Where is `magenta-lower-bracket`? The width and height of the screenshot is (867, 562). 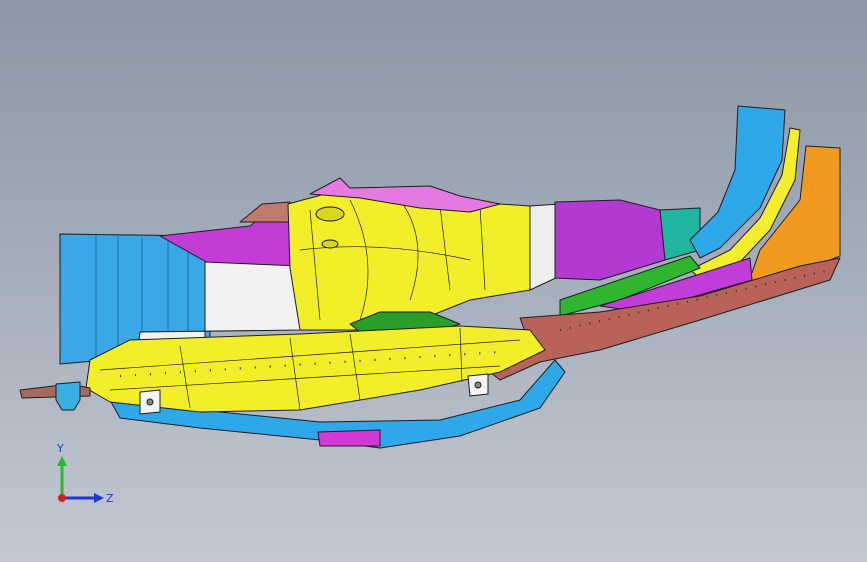 magenta-lower-bracket is located at coordinates (349, 438).